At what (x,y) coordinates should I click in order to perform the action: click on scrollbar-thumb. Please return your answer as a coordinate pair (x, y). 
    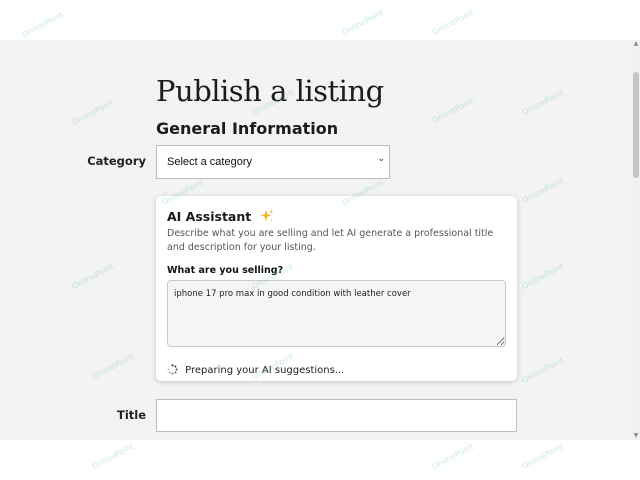
    Looking at the image, I should click on (636, 125).